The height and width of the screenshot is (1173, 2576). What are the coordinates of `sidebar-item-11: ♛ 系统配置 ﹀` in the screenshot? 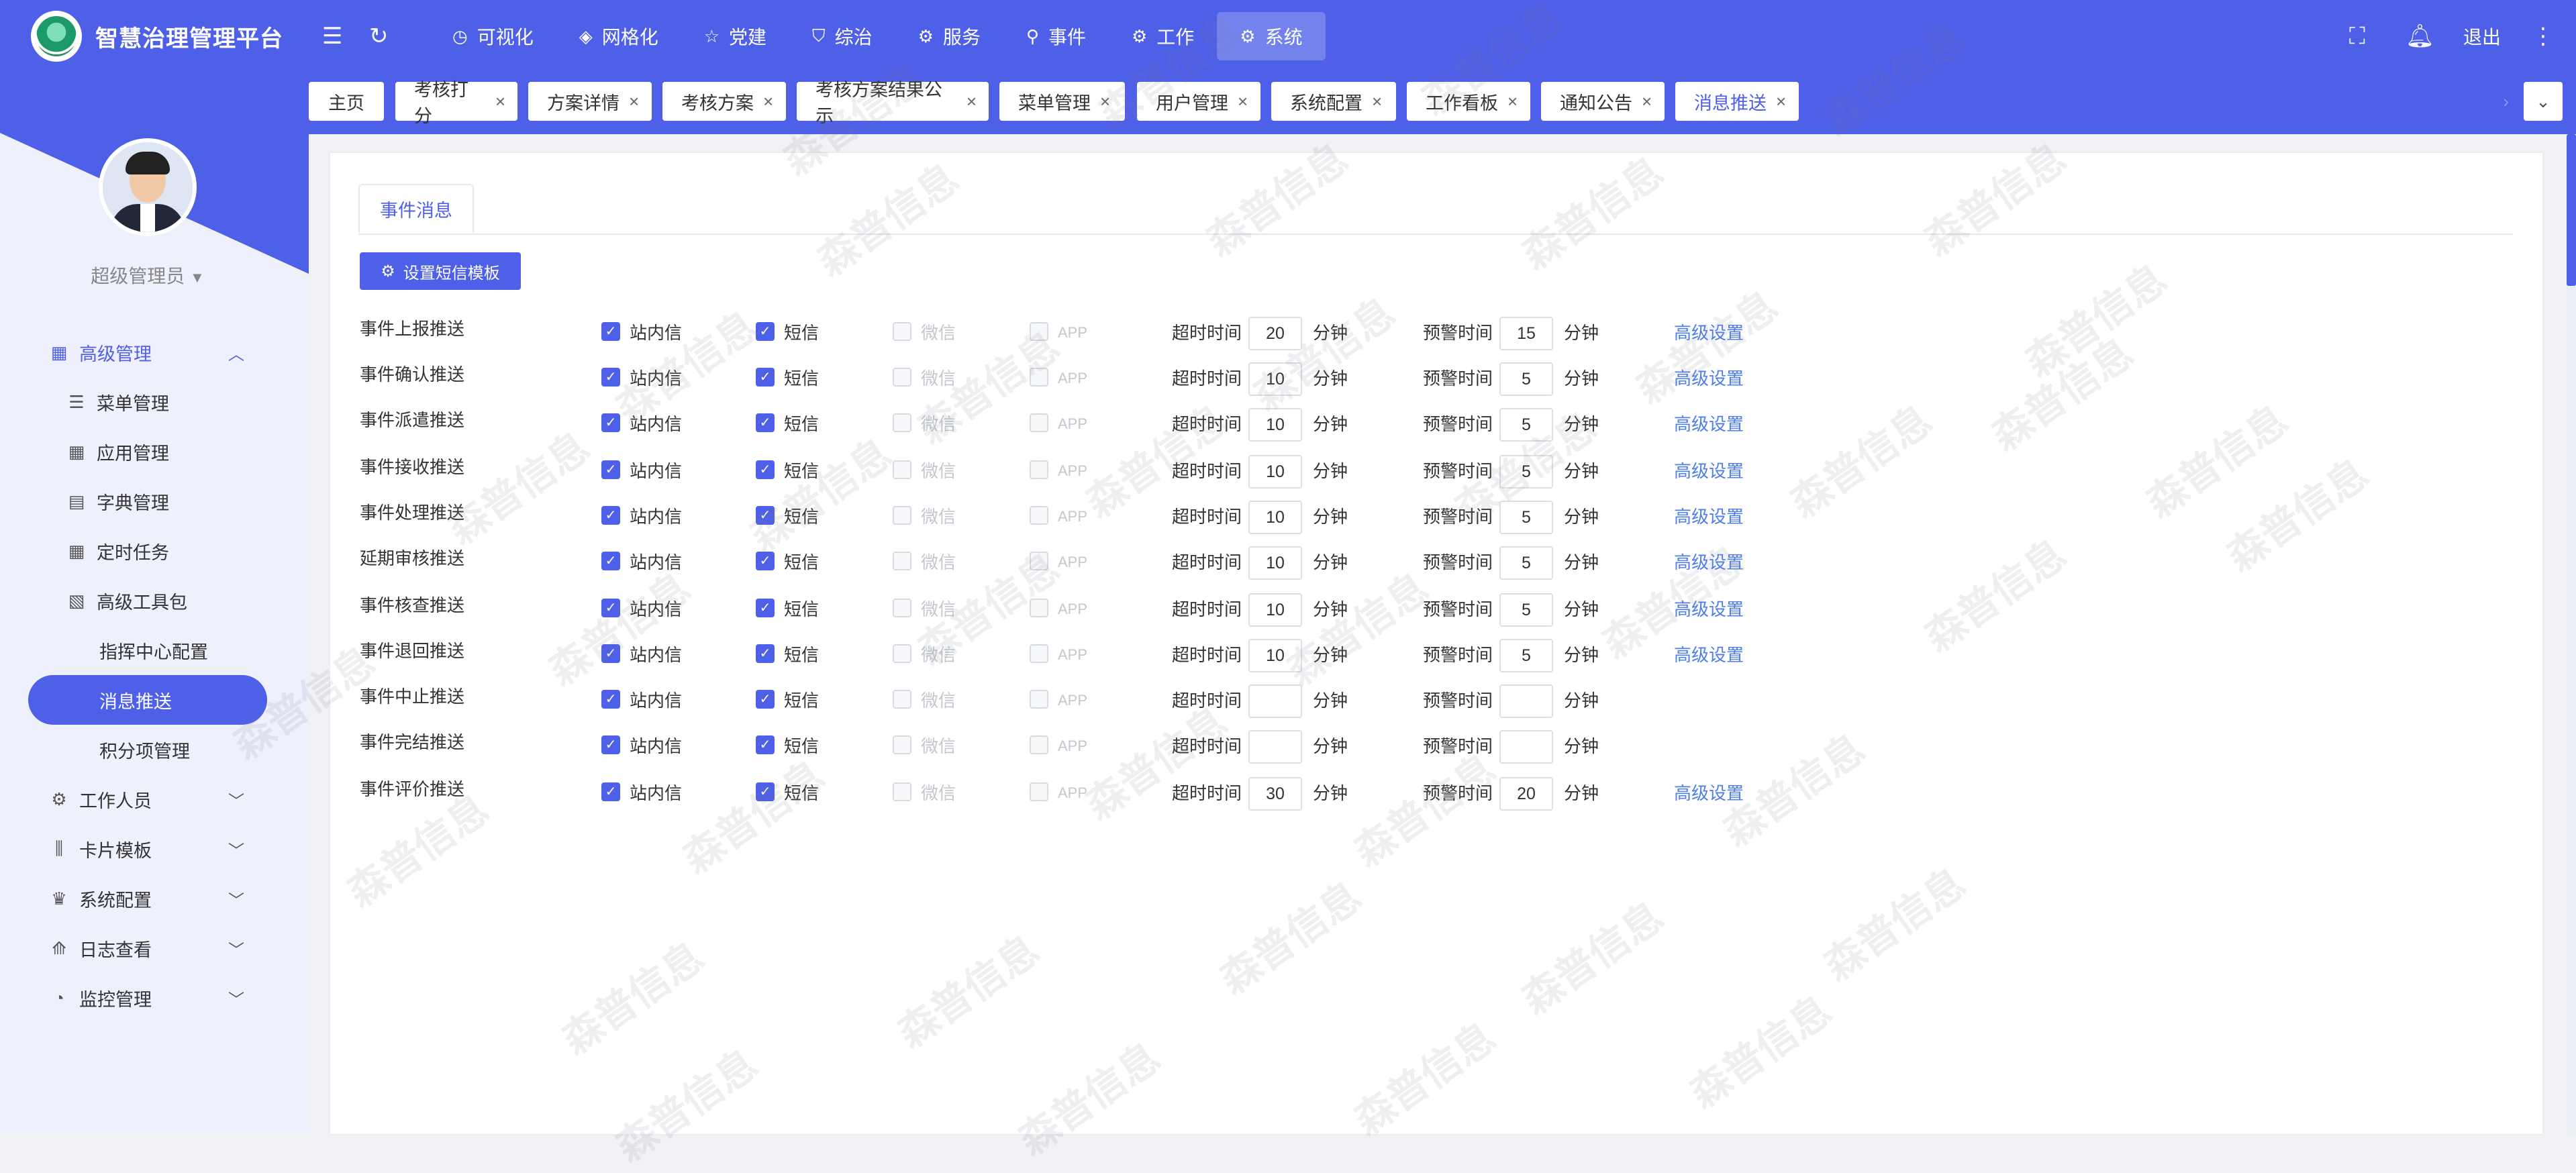 It's located at (154, 898).